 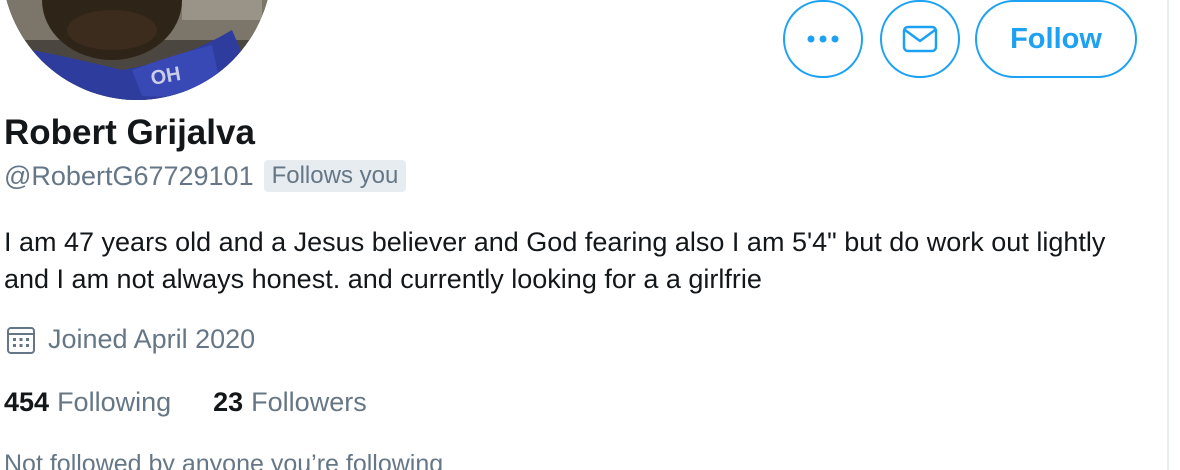 I want to click on following-label: Following, so click(x=114, y=402).